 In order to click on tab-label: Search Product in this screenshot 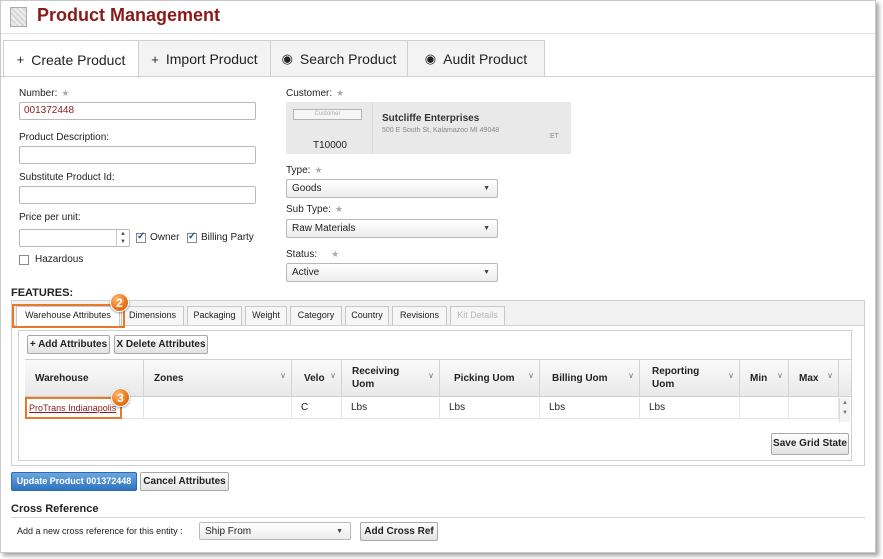, I will do `click(348, 59)`.